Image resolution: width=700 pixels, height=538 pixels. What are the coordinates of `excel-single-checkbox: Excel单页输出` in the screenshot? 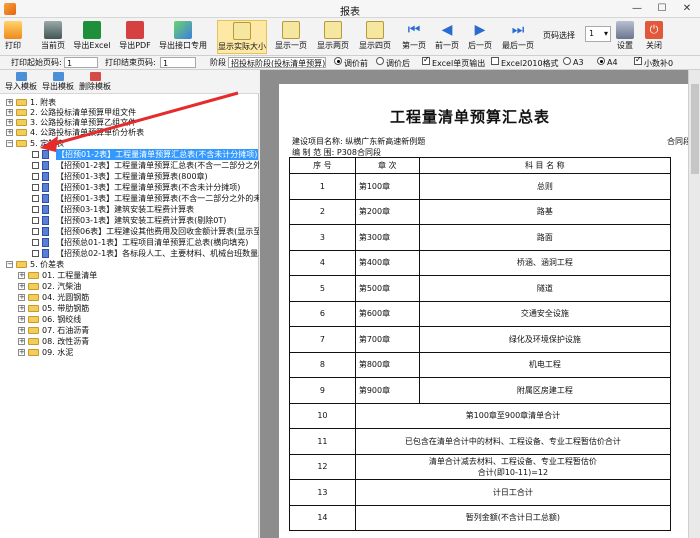 It's located at (453, 61).